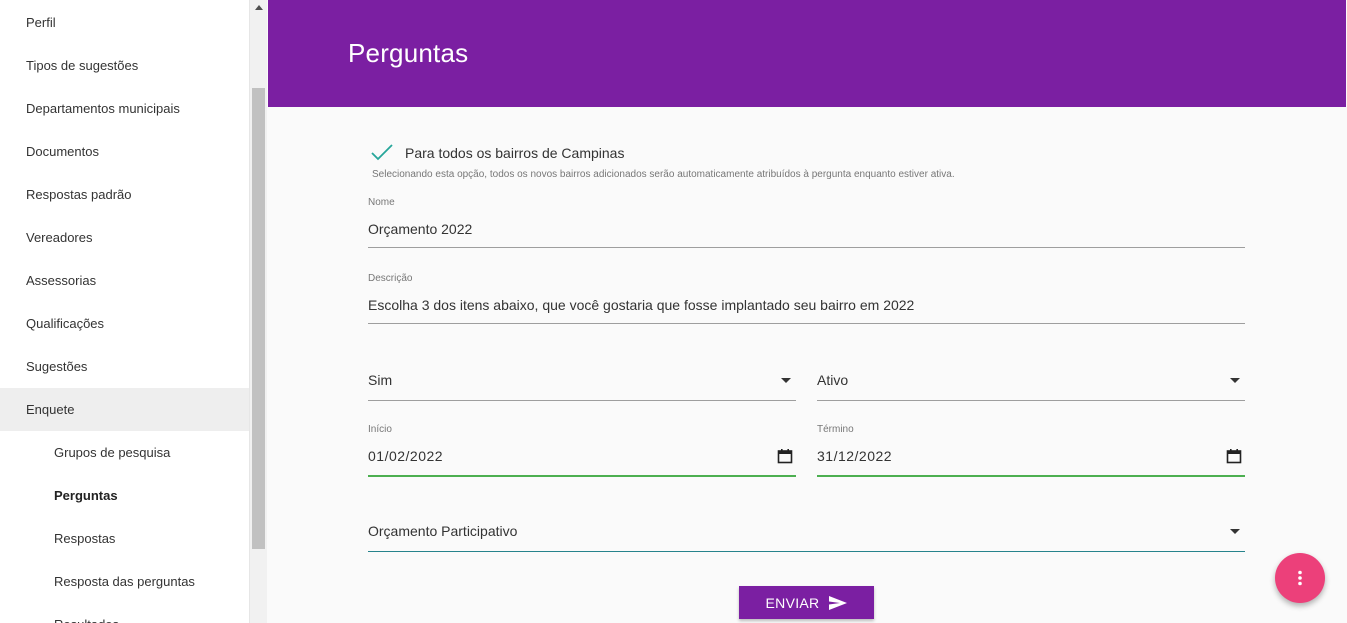  I want to click on fab-more-button, so click(1300, 578).